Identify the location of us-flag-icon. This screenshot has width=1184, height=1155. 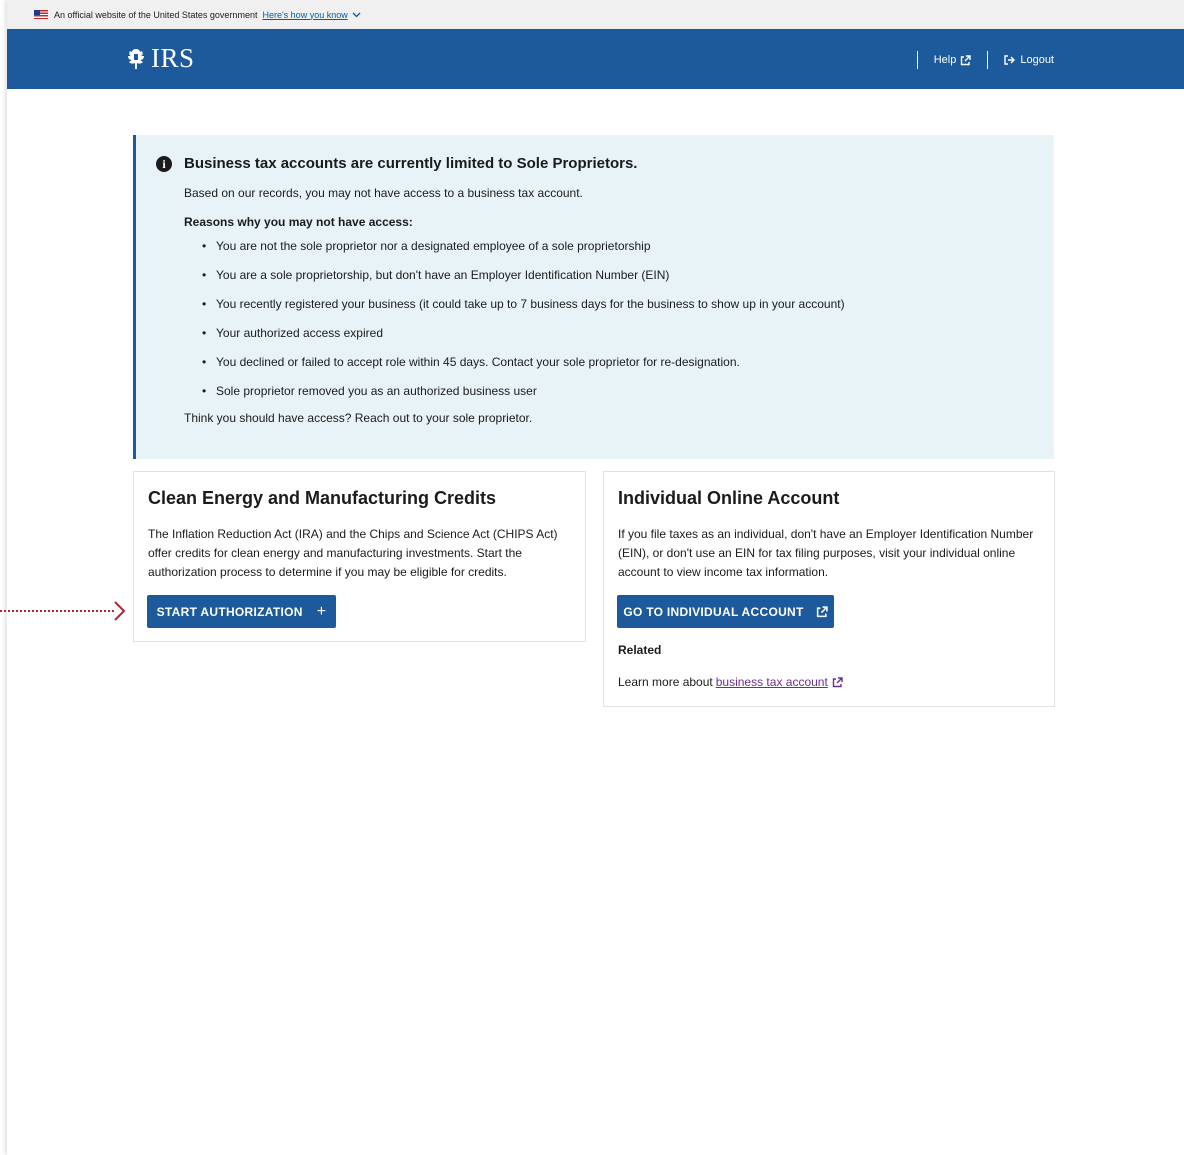
(41, 14).